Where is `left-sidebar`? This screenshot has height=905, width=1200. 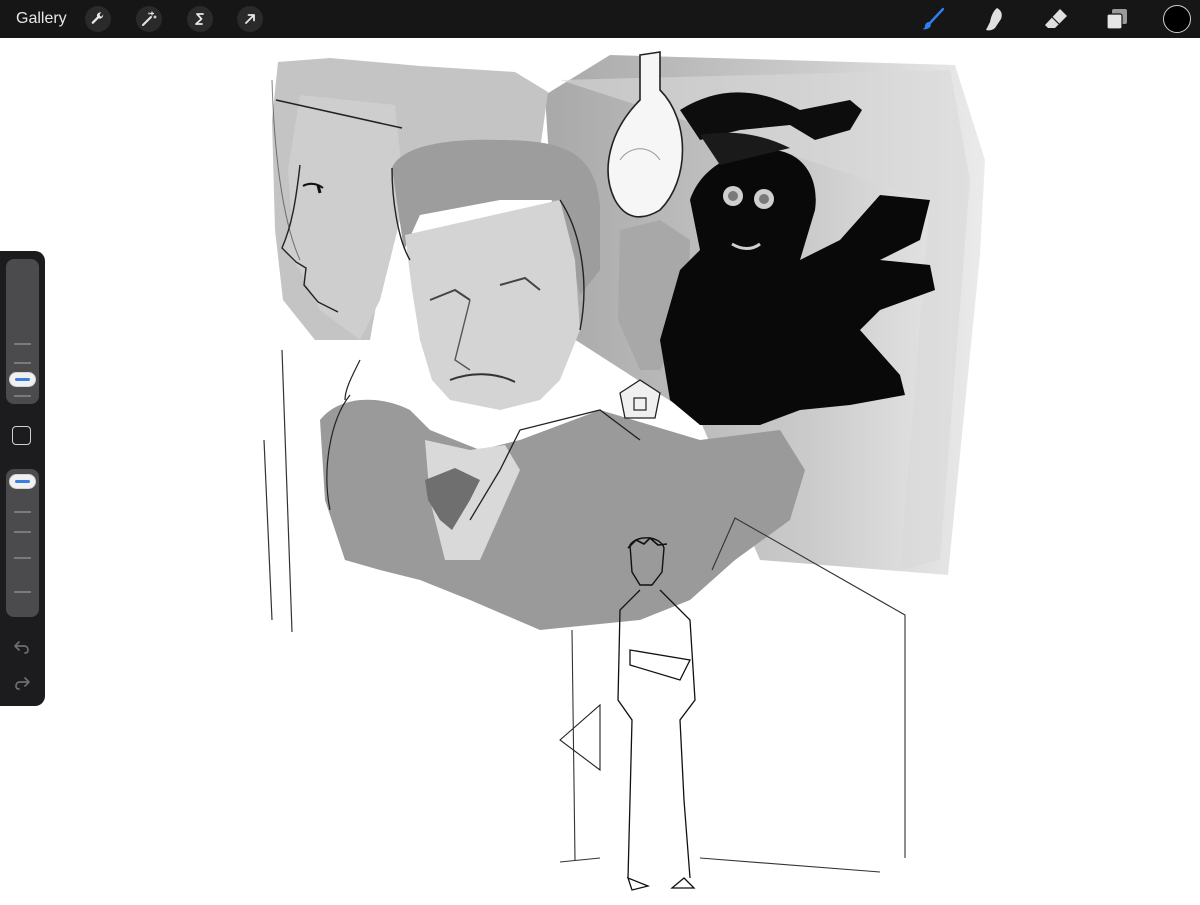
left-sidebar is located at coordinates (22, 478).